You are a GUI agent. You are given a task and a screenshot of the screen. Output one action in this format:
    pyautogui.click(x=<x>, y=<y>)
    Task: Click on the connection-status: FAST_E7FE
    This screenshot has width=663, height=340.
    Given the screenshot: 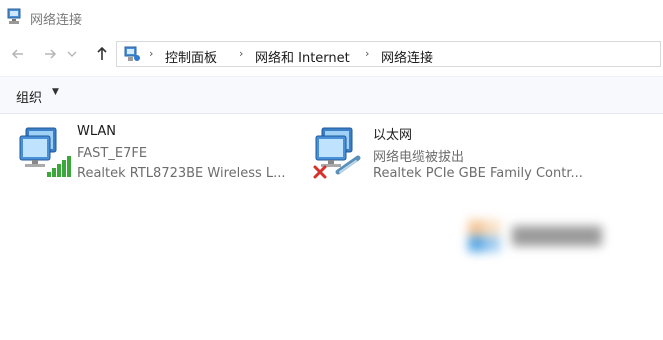 What is the action you would take?
    pyautogui.click(x=112, y=153)
    